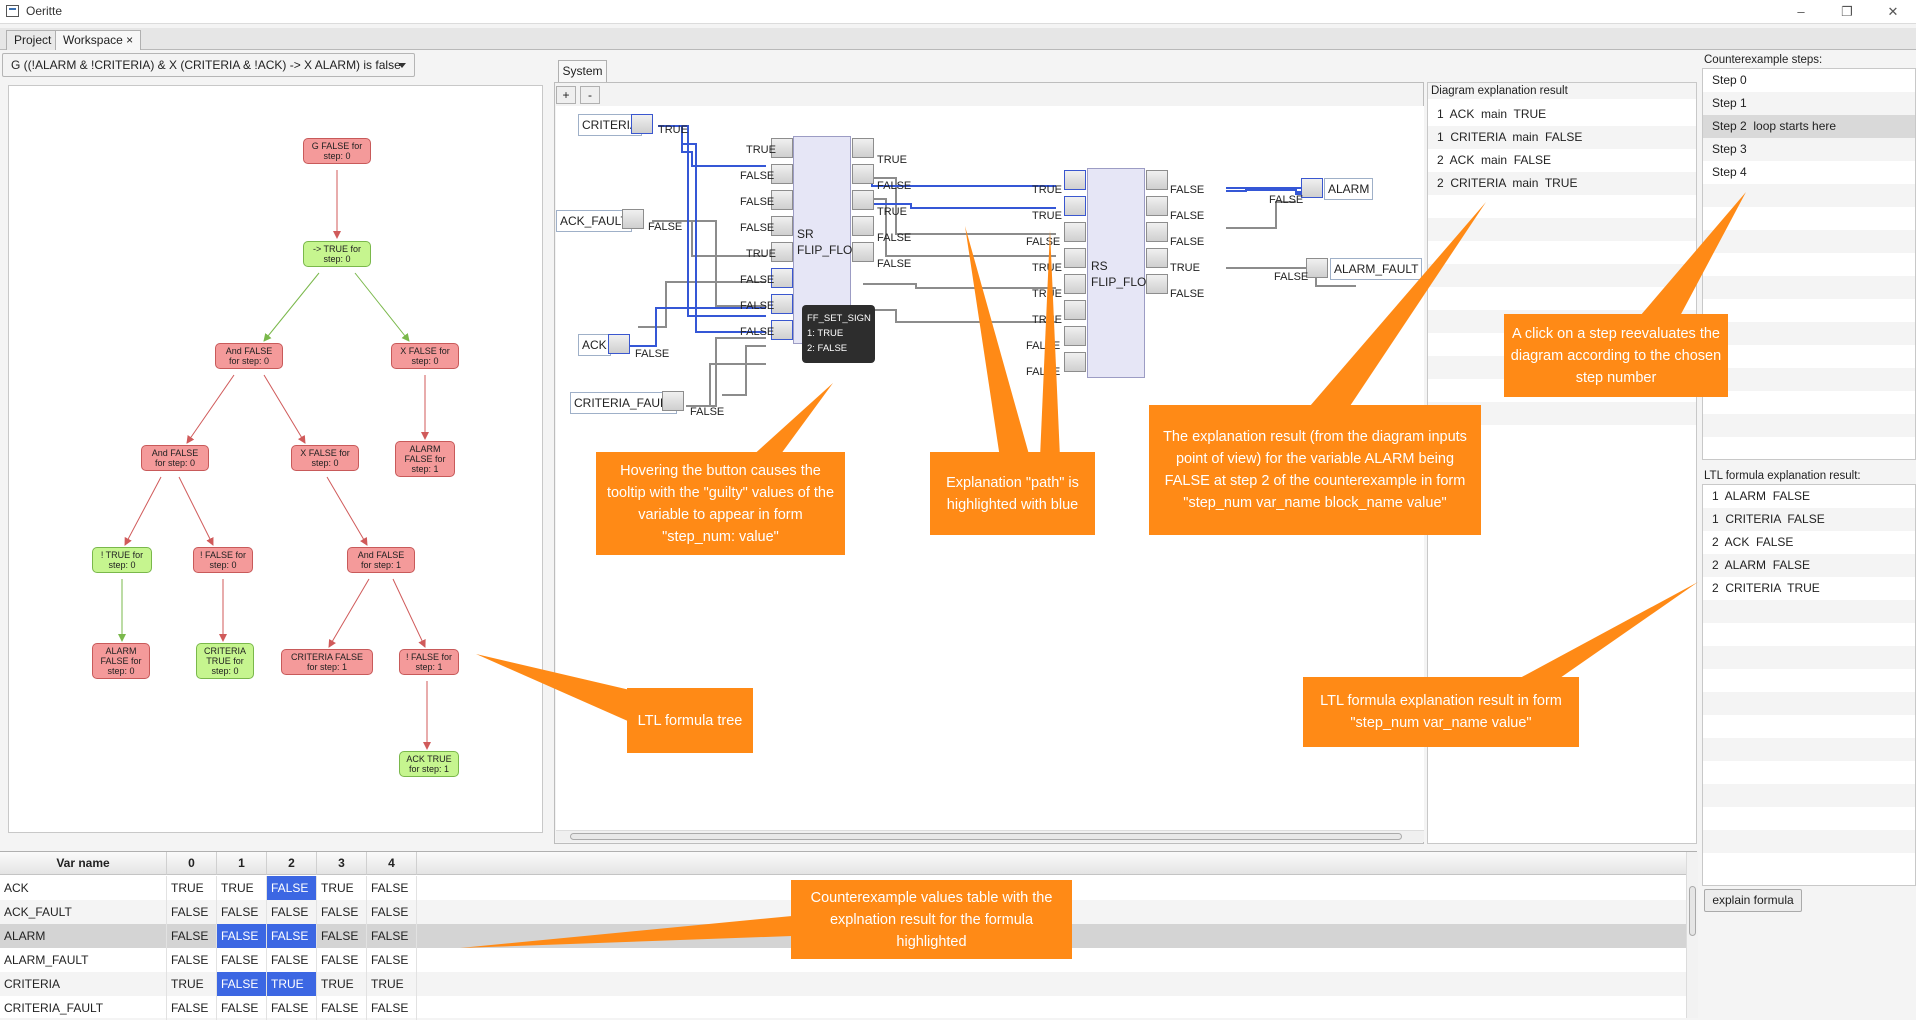 This screenshot has height=1020, width=1916. Describe the element at coordinates (673, 401) in the screenshot. I see `input-criteria-fault-button` at that location.